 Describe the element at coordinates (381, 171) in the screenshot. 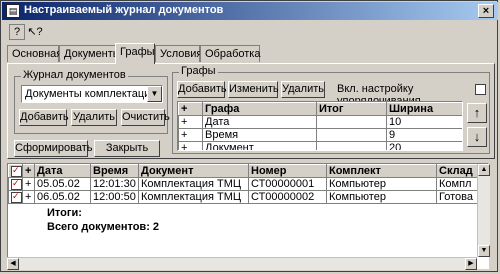

I see `column-header: Комплект` at that location.